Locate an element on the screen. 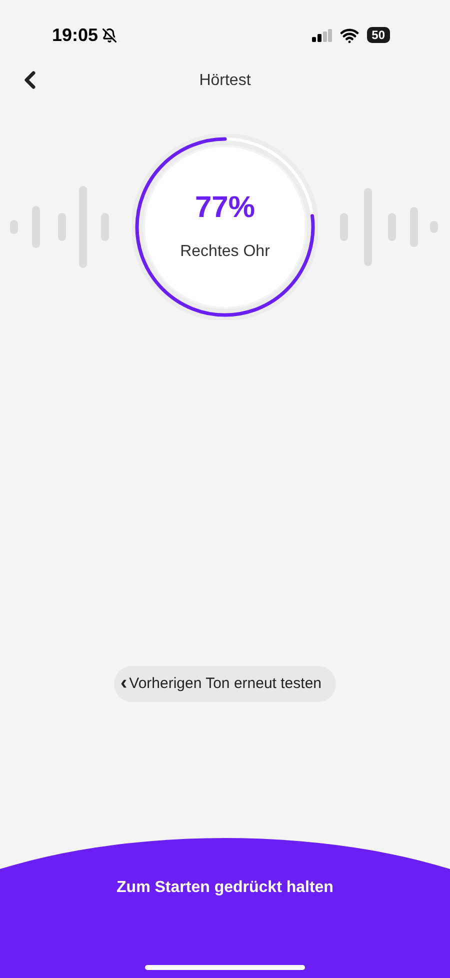  status-time: 19:05 is located at coordinates (75, 35).